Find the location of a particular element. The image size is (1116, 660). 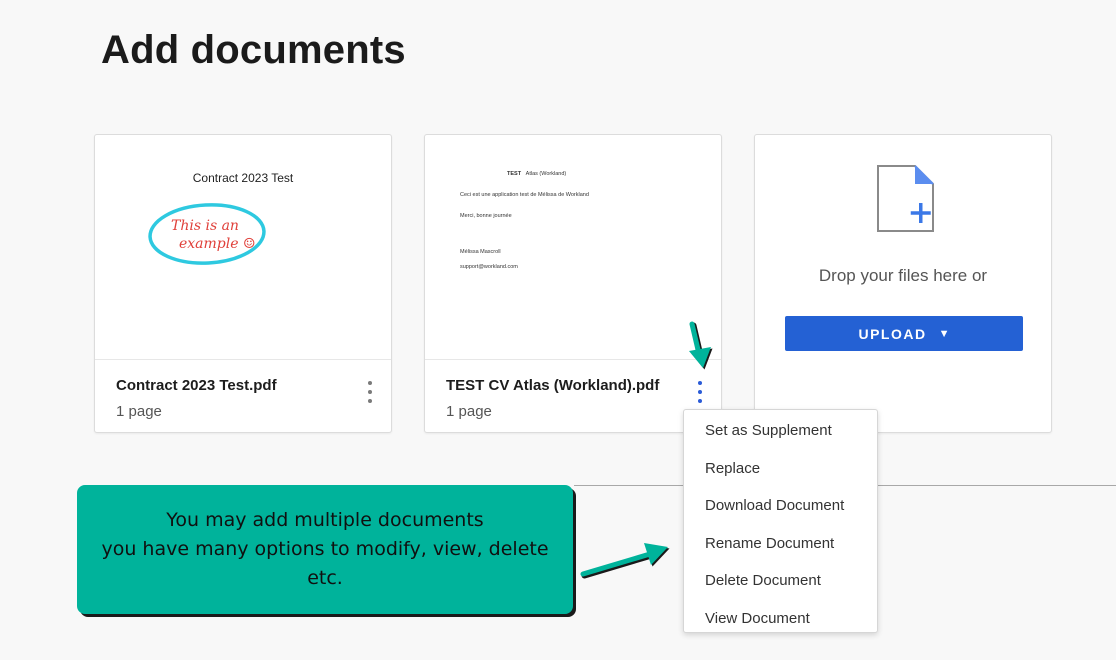

handwriting-annotation: This is an example ☺ is located at coordinates (207, 234).